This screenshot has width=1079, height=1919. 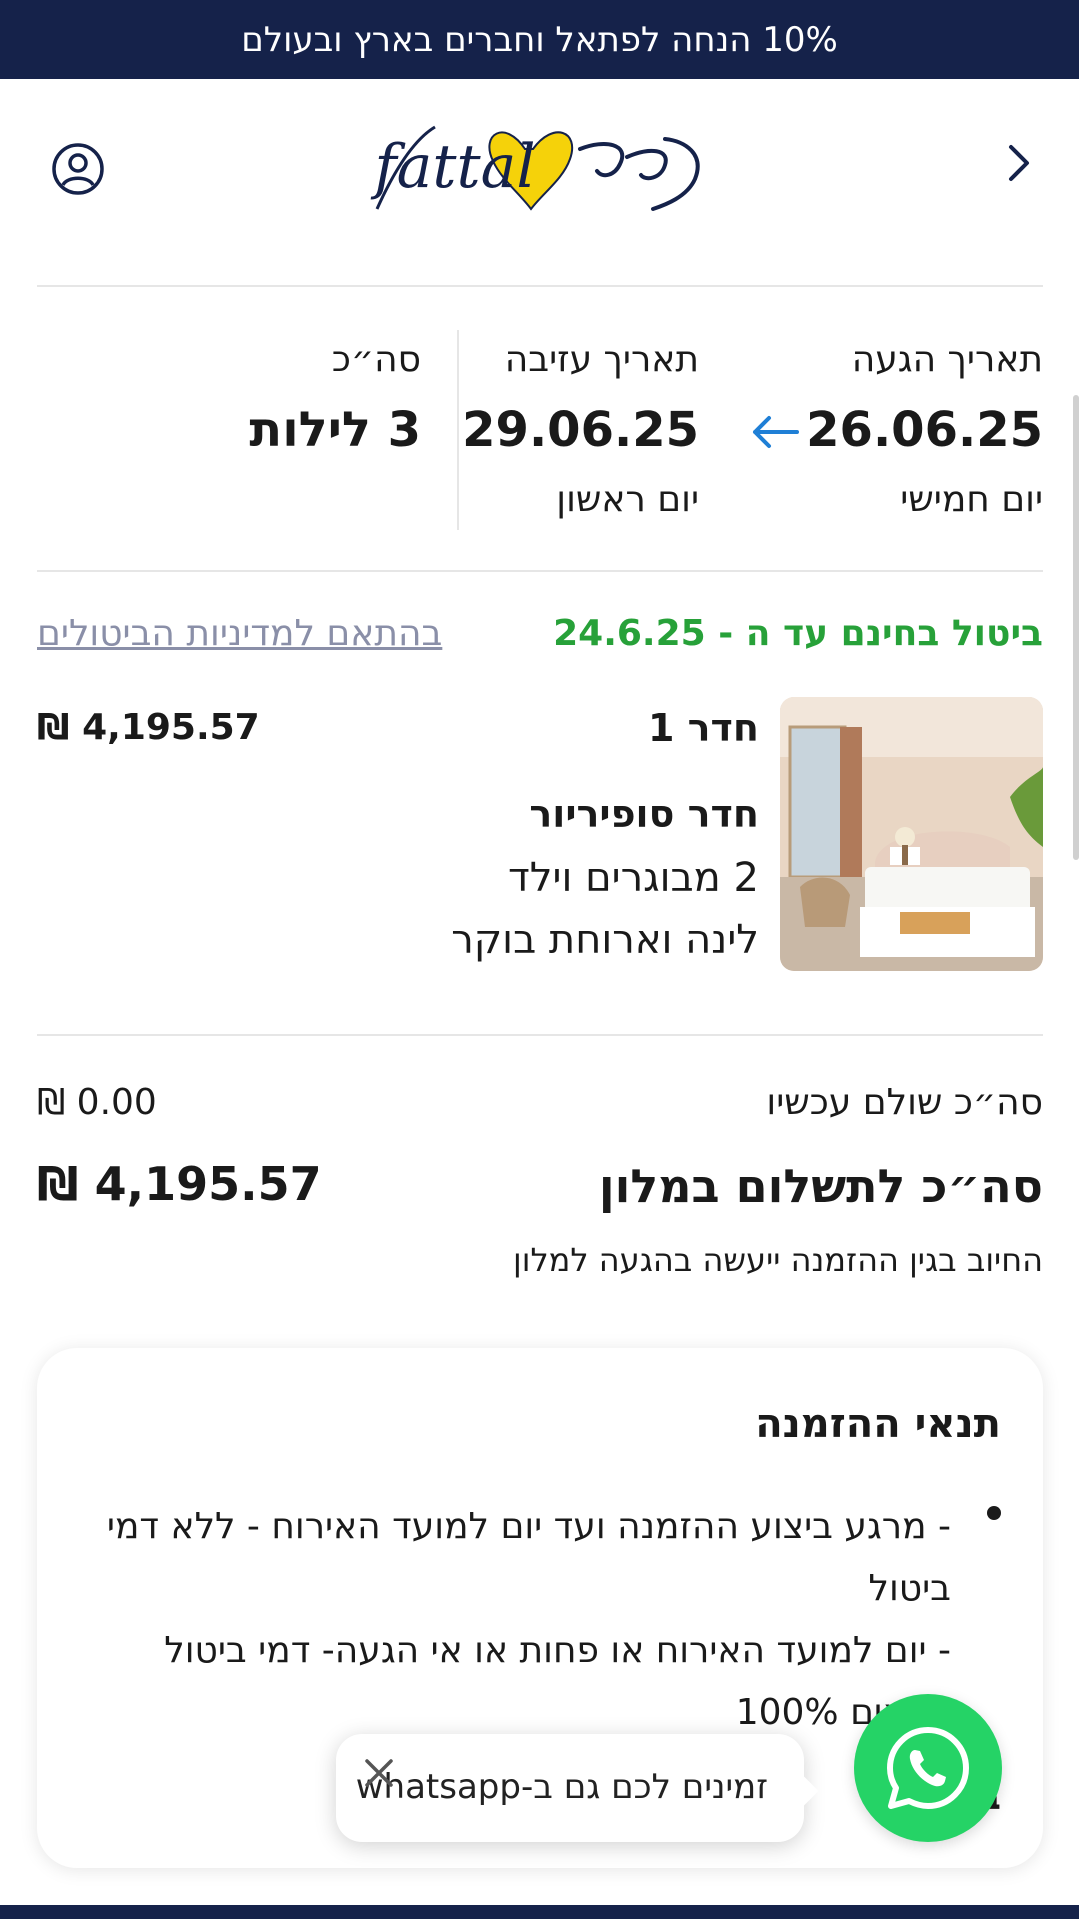 What do you see at coordinates (452, 167) in the screenshot?
I see `svg-text: fattal` at bounding box center [452, 167].